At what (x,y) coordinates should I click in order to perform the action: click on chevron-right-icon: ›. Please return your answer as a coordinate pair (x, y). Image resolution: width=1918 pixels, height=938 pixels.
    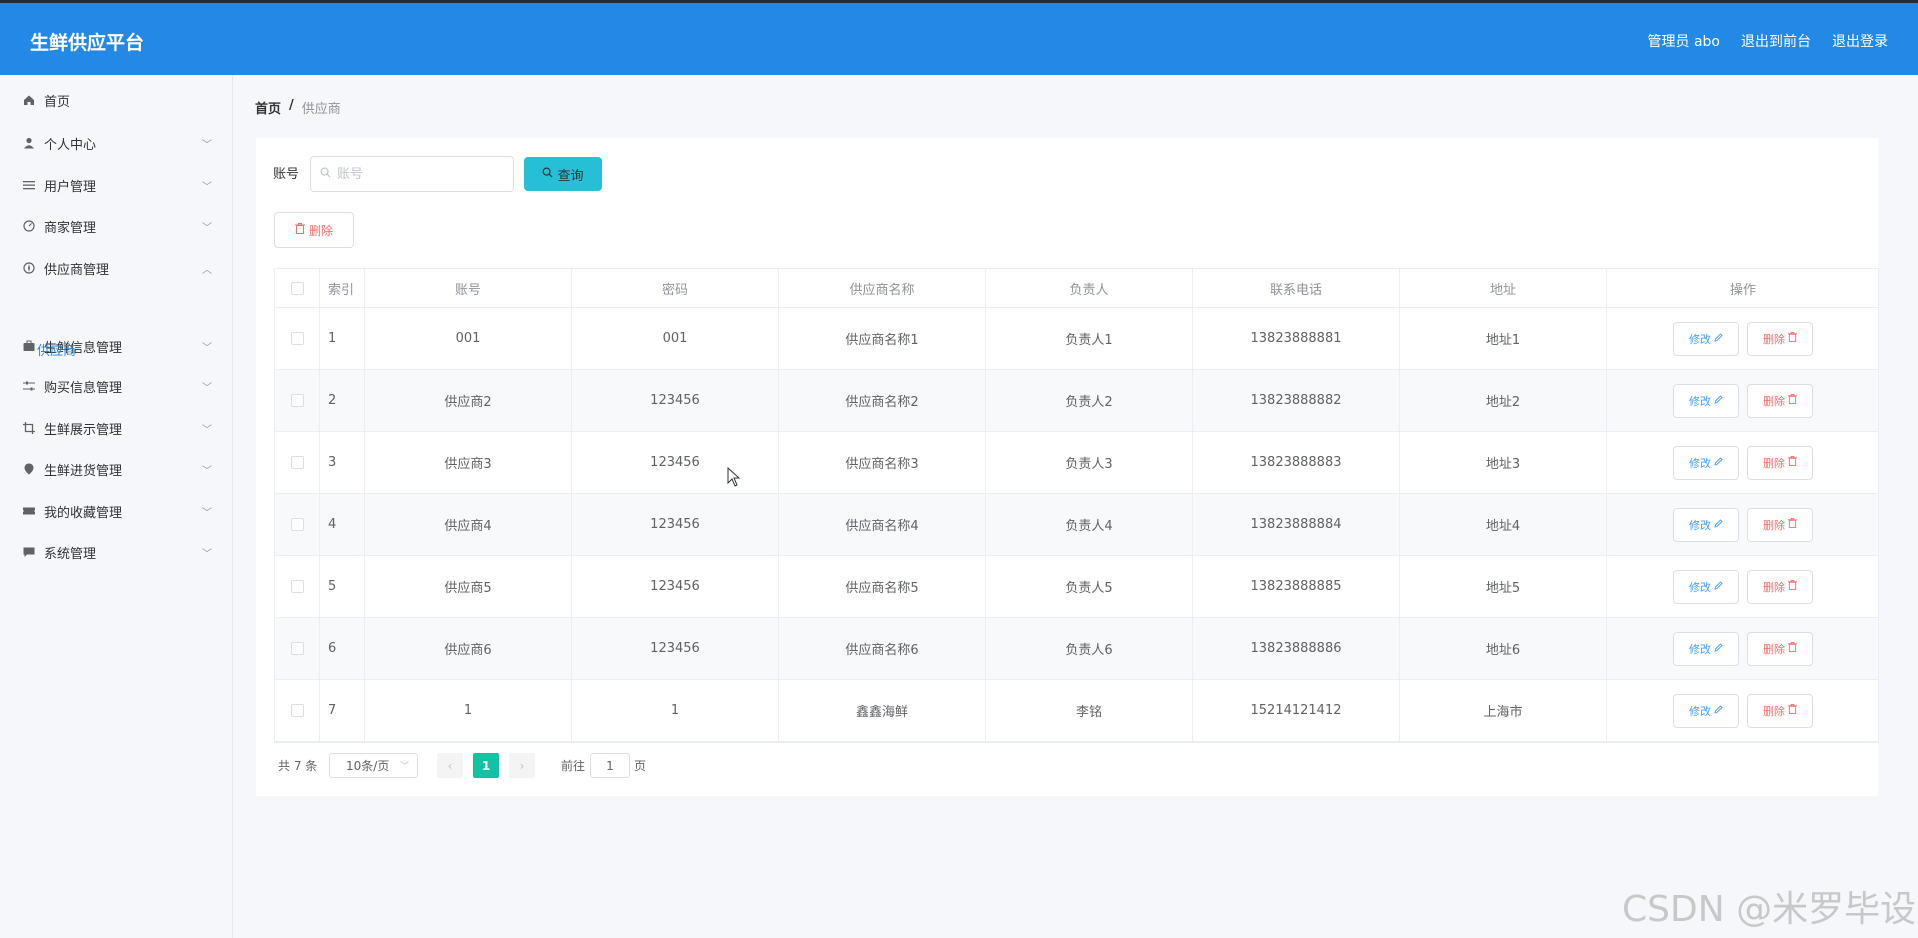
    Looking at the image, I should click on (522, 765).